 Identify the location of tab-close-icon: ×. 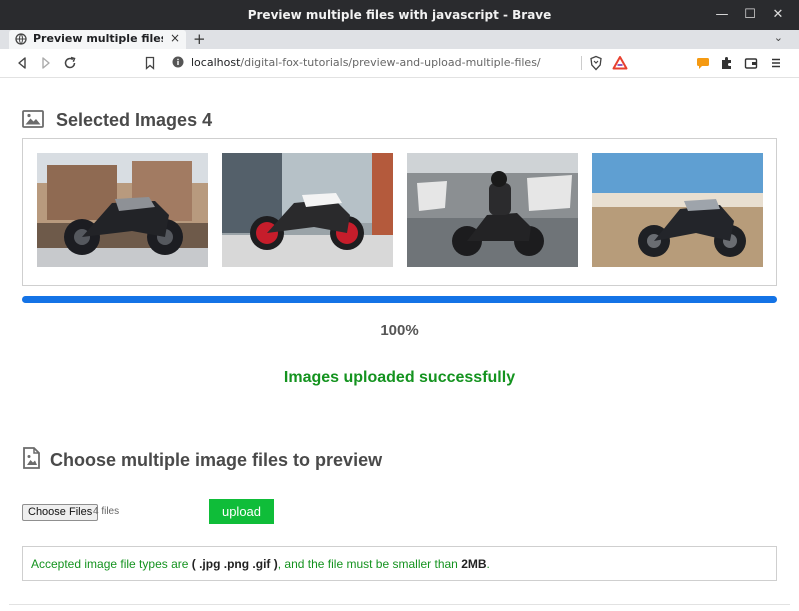
(175, 38).